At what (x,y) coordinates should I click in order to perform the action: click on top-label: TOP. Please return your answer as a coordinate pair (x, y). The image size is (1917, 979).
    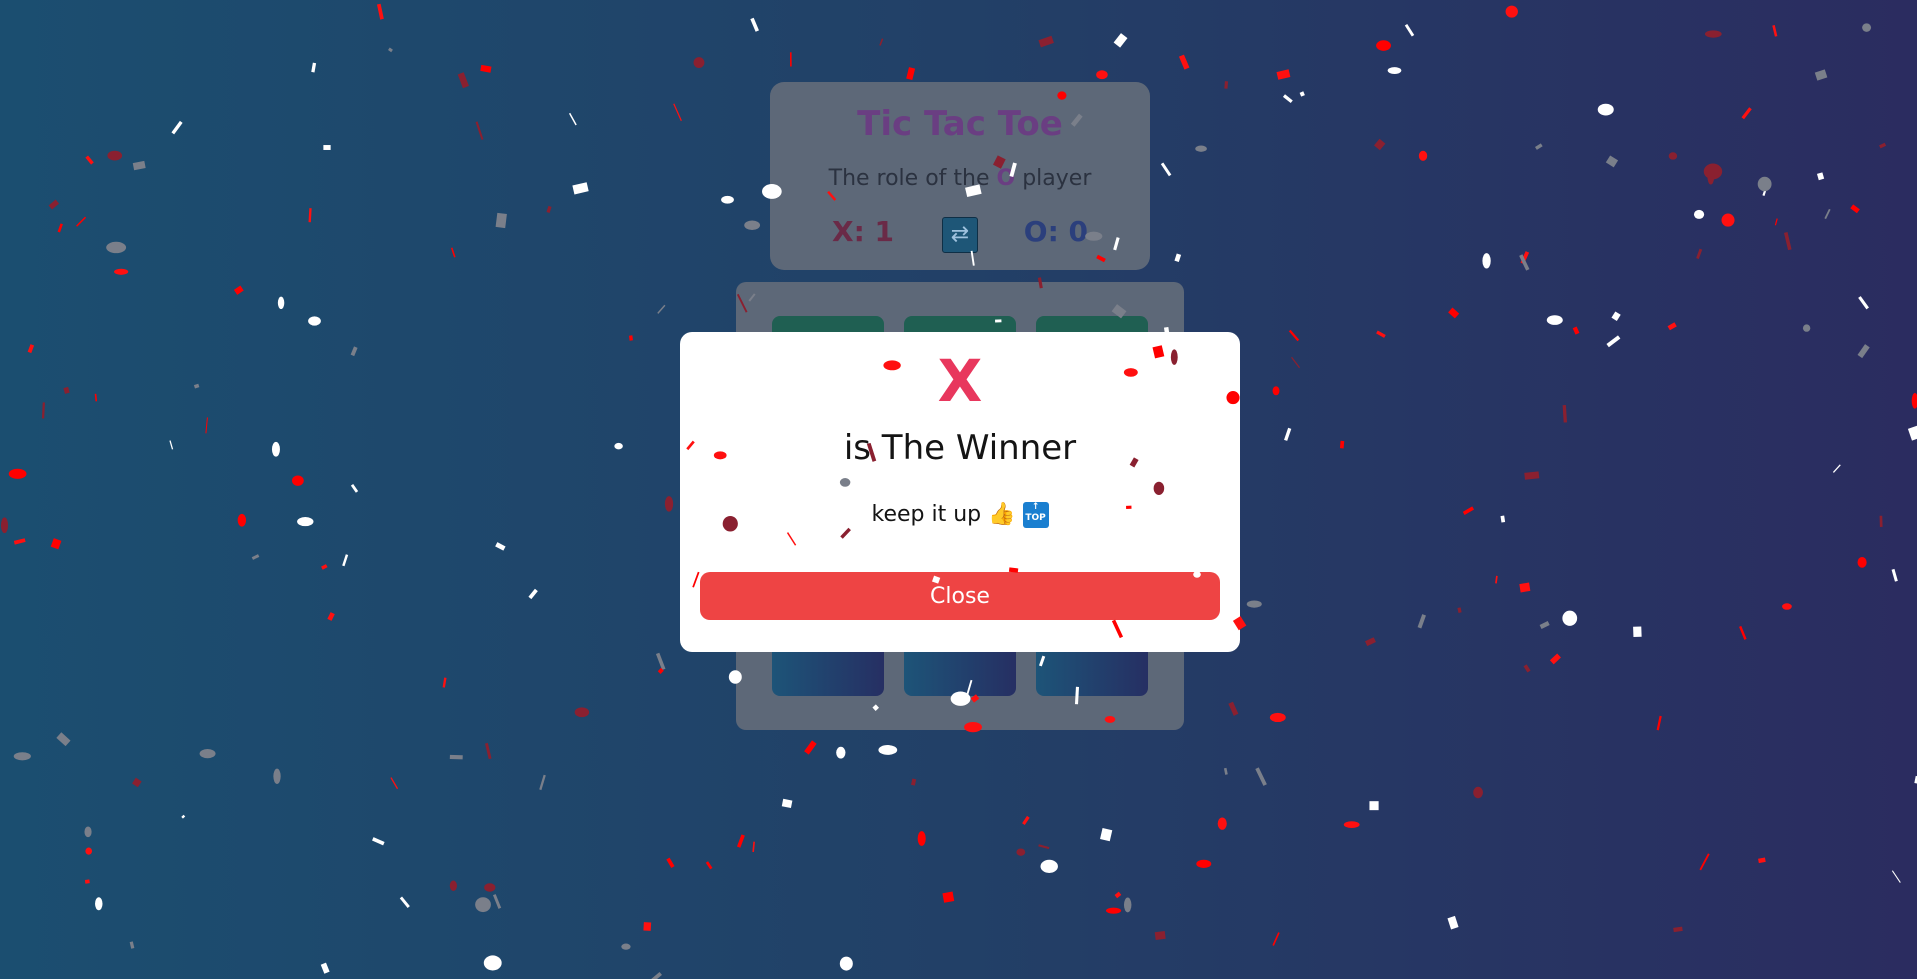
    Looking at the image, I should click on (1035, 518).